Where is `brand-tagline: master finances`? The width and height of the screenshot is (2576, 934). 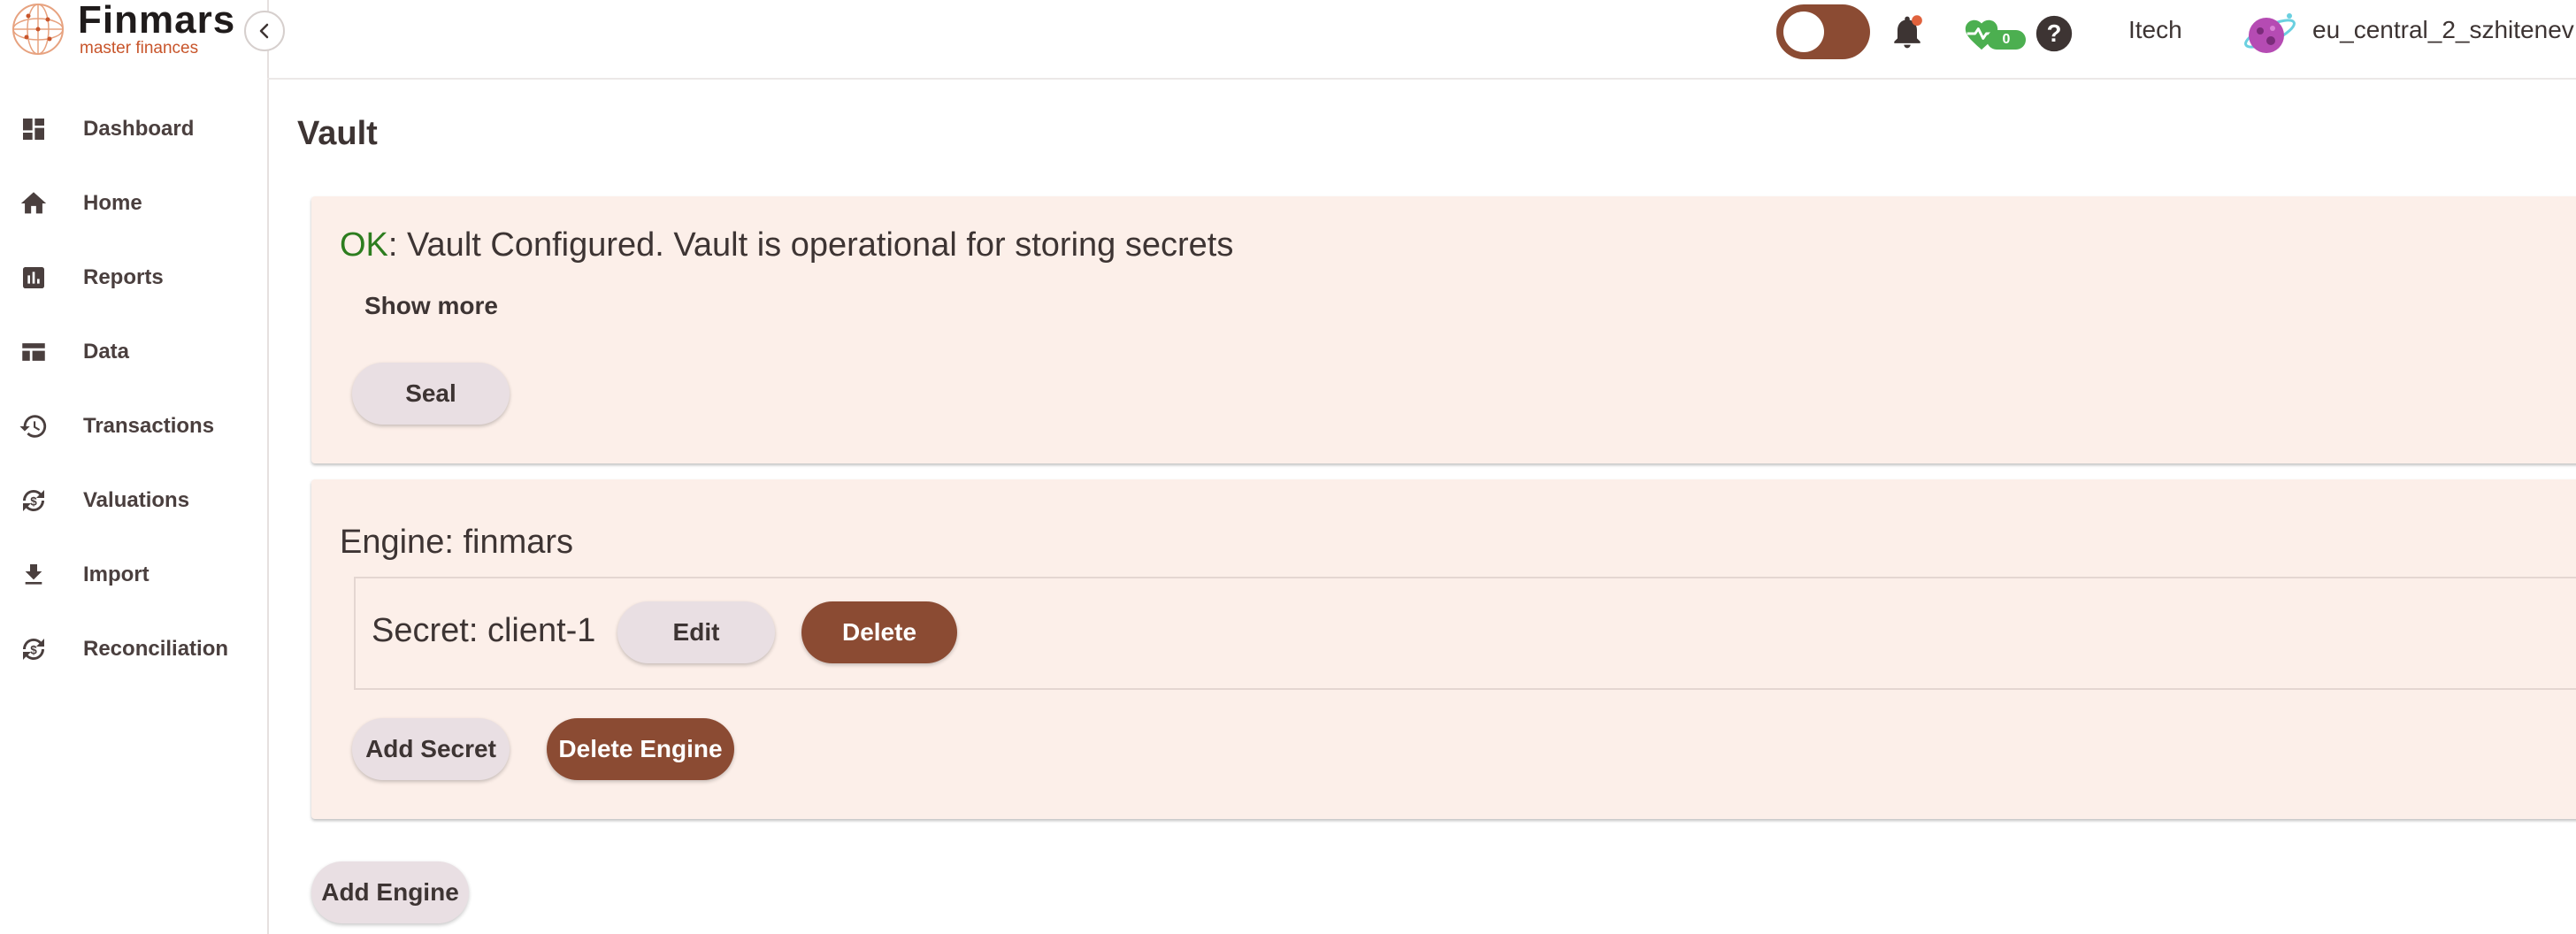
brand-tagline: master finances is located at coordinates (139, 48).